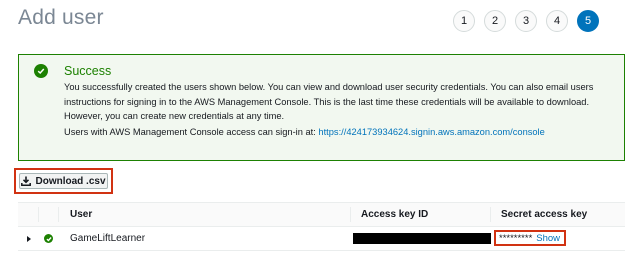 Image resolution: width=640 pixels, height=255 pixels. I want to click on step-5: 5, so click(588, 21).